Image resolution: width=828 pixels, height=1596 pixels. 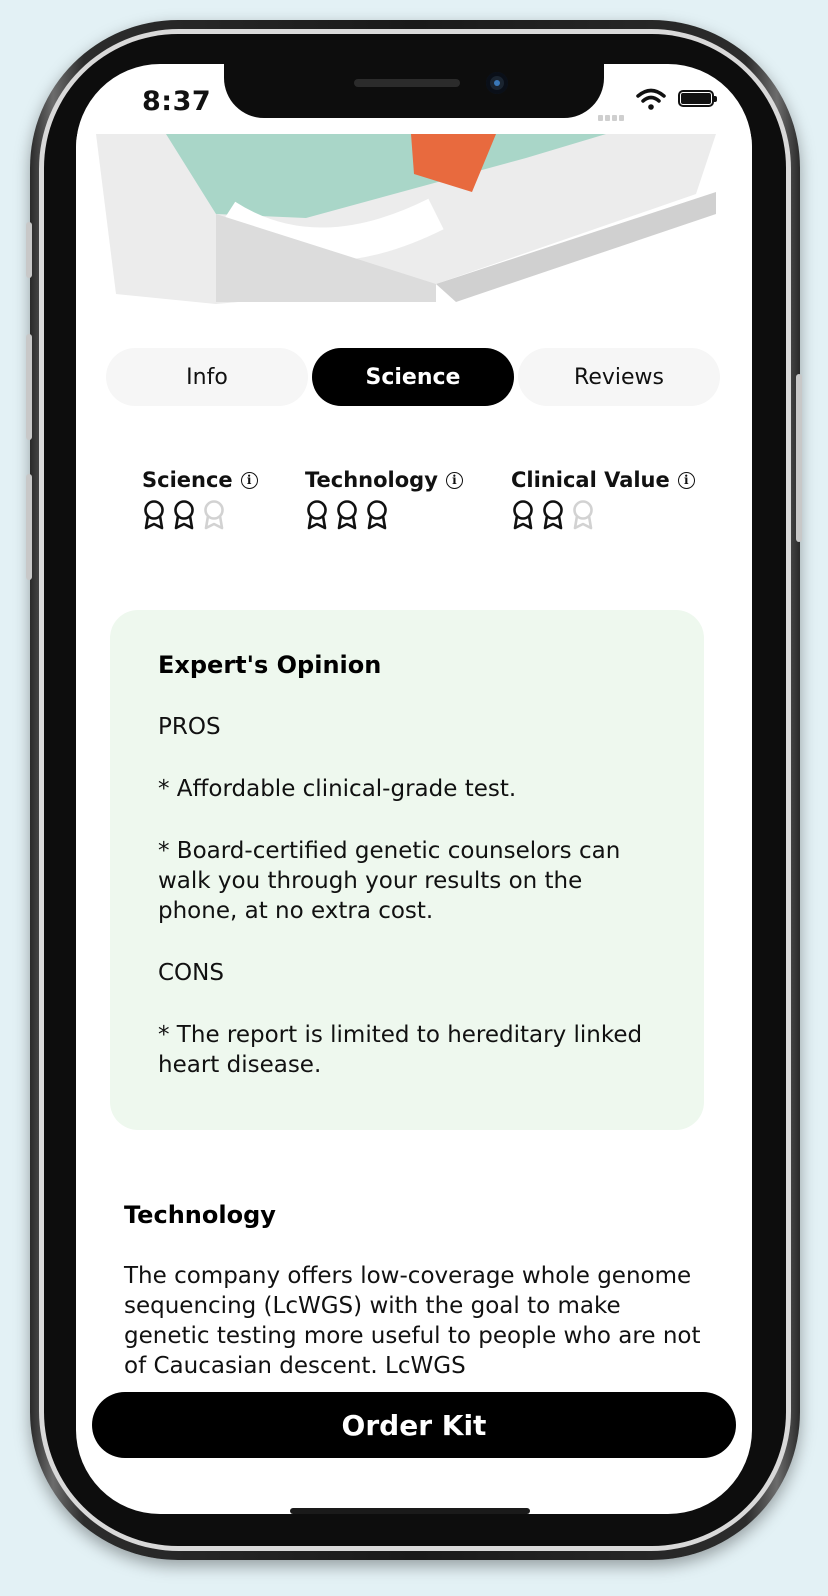 I want to click on rating-label: Clinical Value, so click(x=590, y=480).